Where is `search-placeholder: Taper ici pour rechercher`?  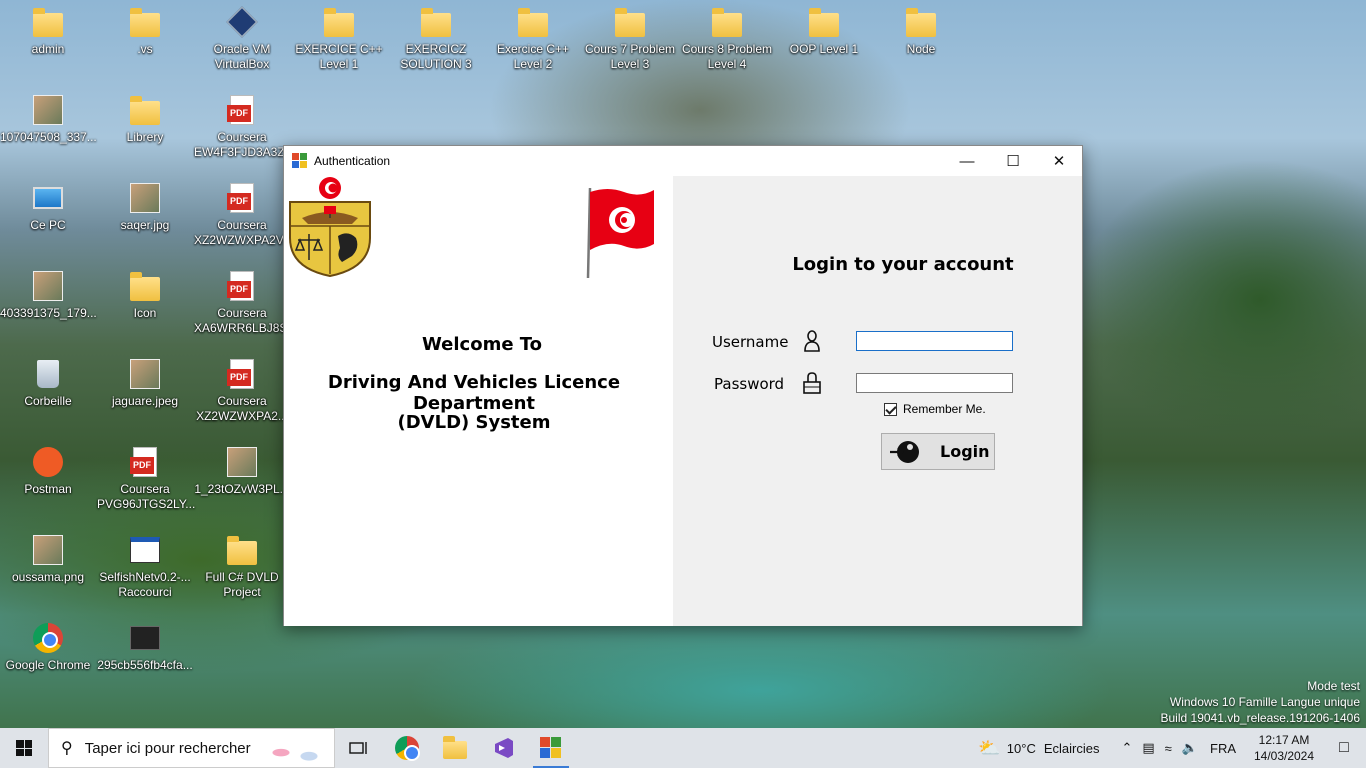
search-placeholder: Taper ici pour rechercher is located at coordinates (167, 748).